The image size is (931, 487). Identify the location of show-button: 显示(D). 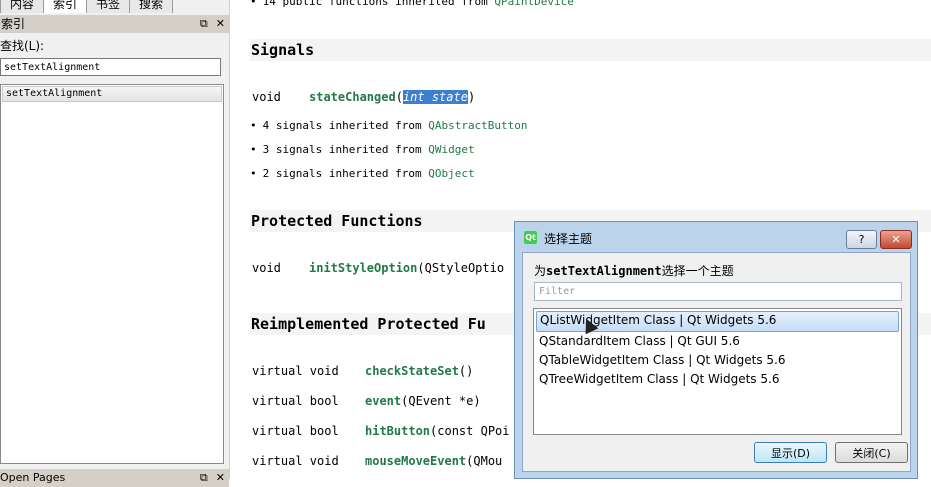
(790, 452).